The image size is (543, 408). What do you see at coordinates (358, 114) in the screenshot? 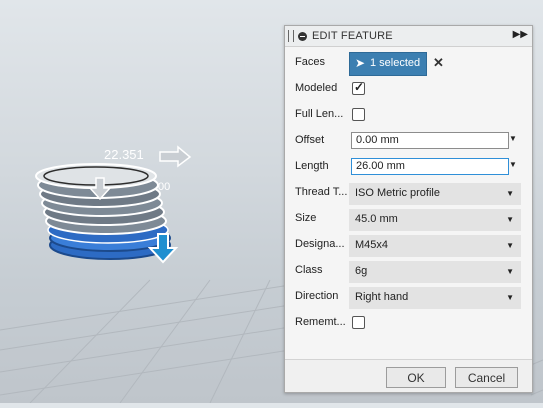
I see `full-length-checkbox` at bounding box center [358, 114].